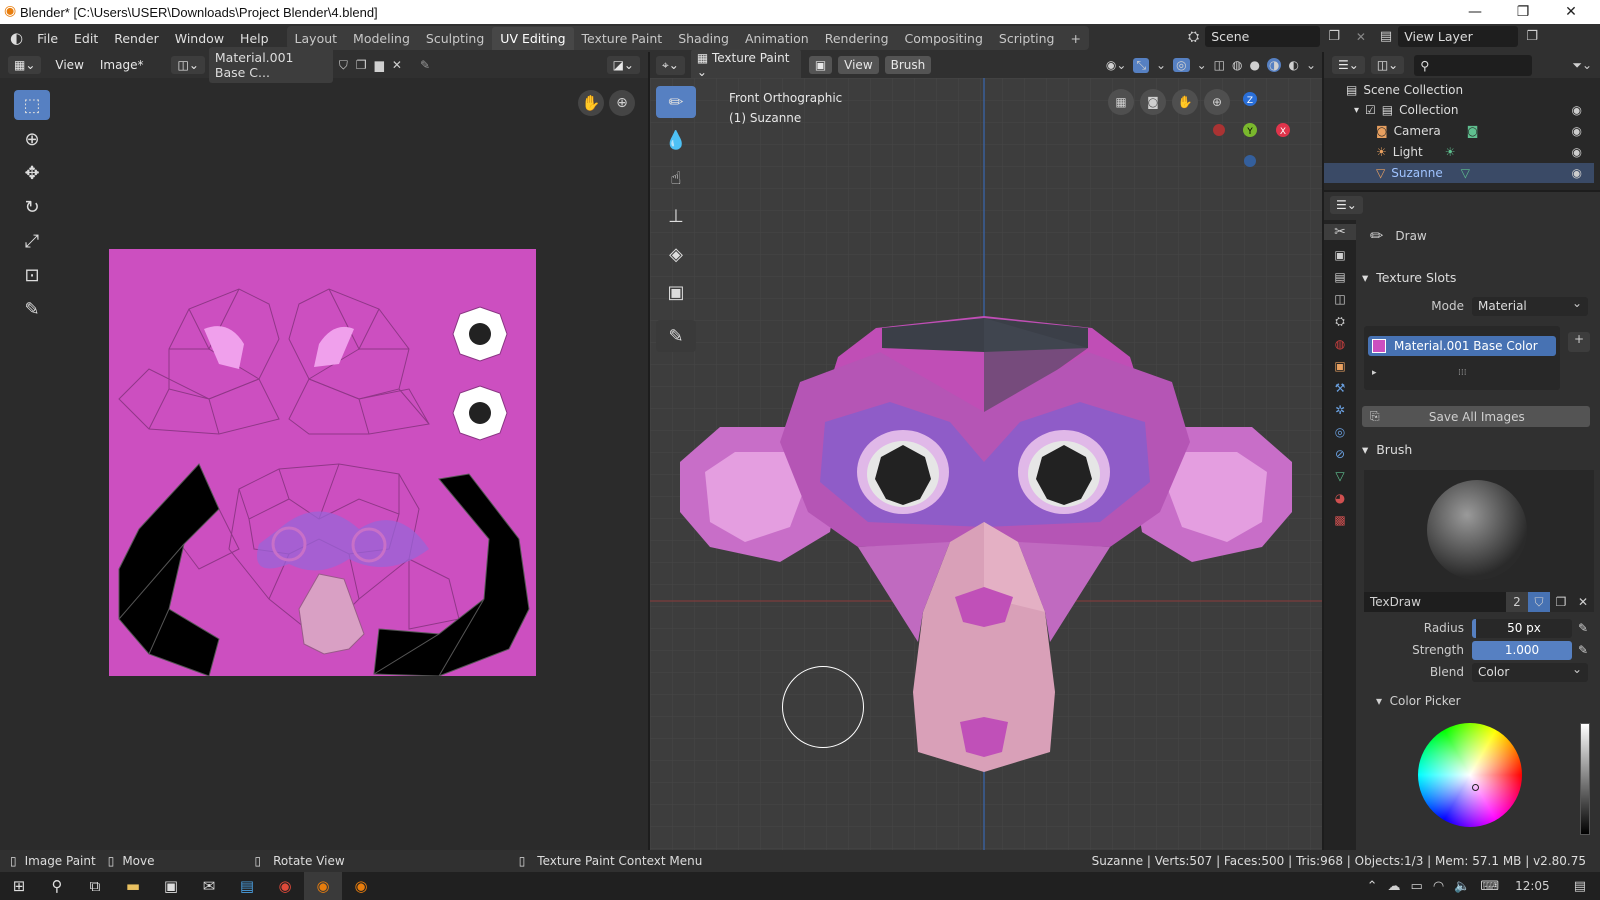 Image resolution: width=1600 pixels, height=900 pixels. Describe the element at coordinates (1340, 454) in the screenshot. I see `constraints-tab-icon: ⊘` at that location.